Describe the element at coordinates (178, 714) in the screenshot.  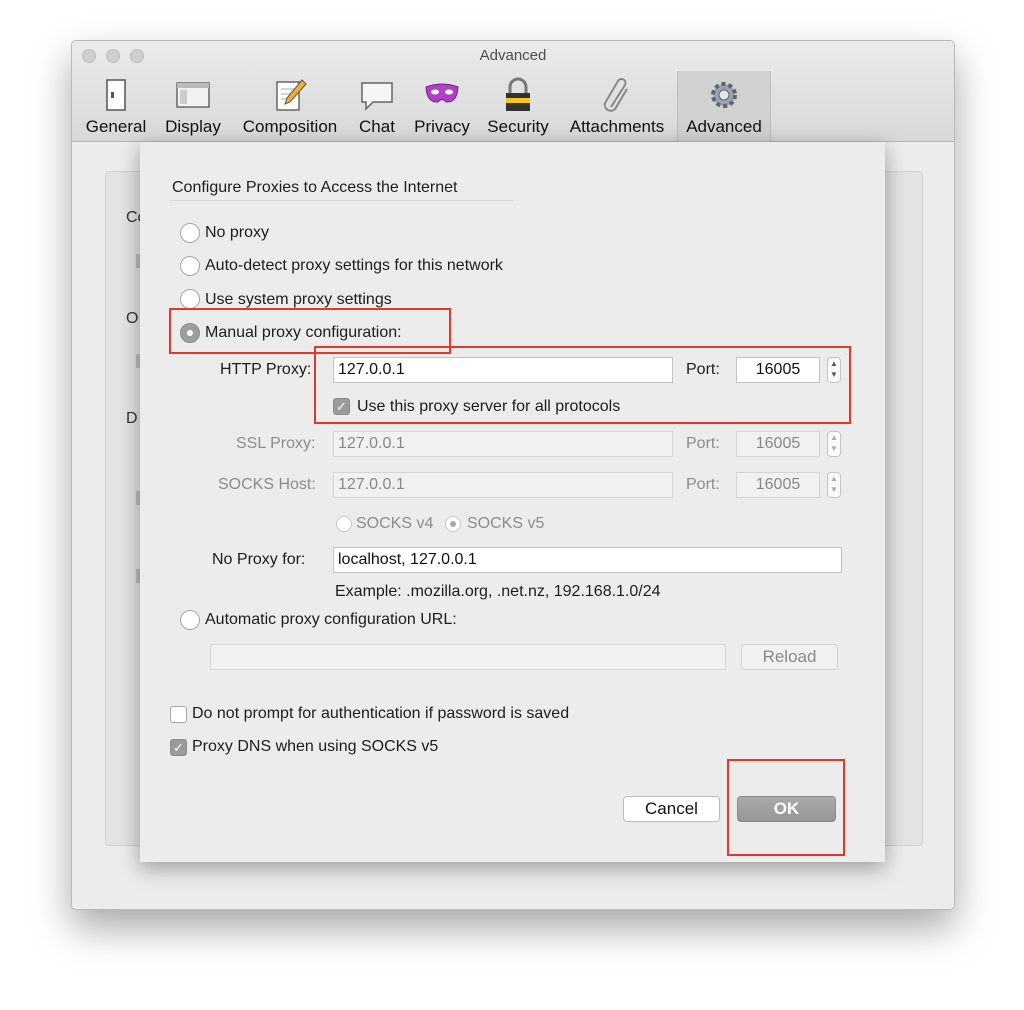
I see `no-auth-prompt-checkbox` at that location.